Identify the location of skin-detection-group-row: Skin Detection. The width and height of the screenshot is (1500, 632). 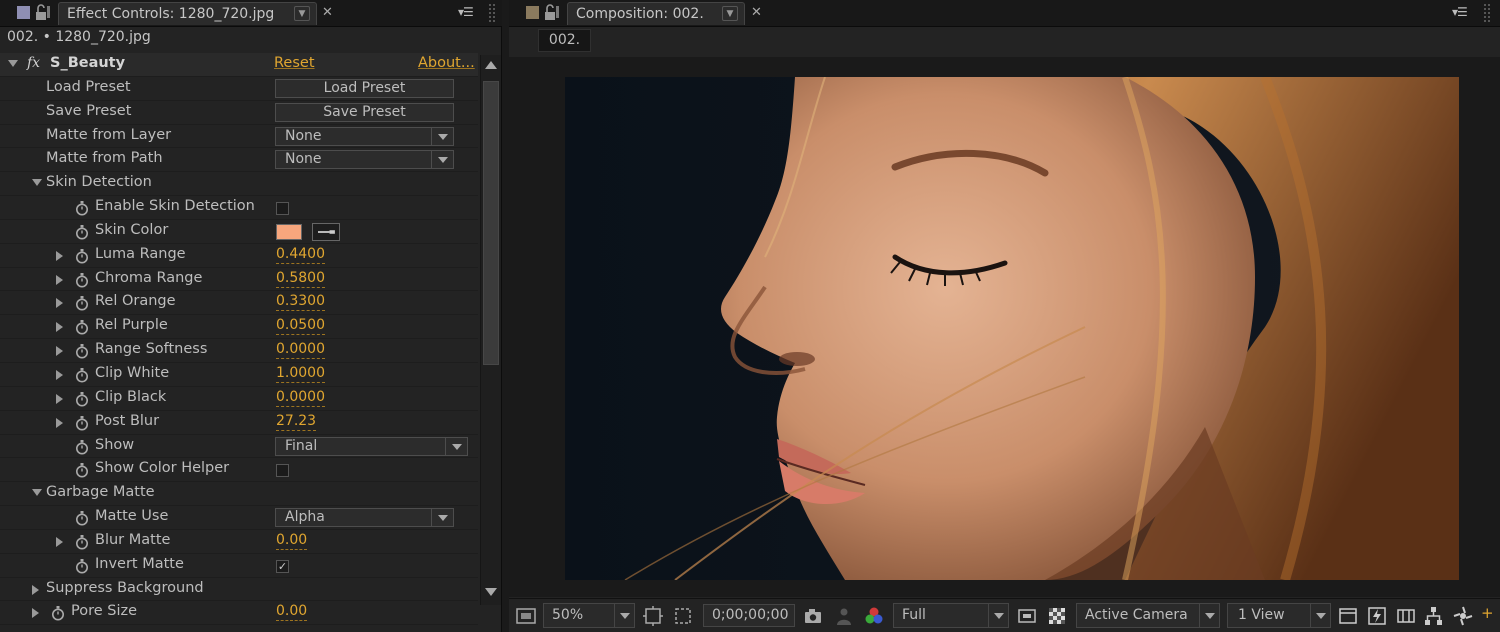
(239, 184).